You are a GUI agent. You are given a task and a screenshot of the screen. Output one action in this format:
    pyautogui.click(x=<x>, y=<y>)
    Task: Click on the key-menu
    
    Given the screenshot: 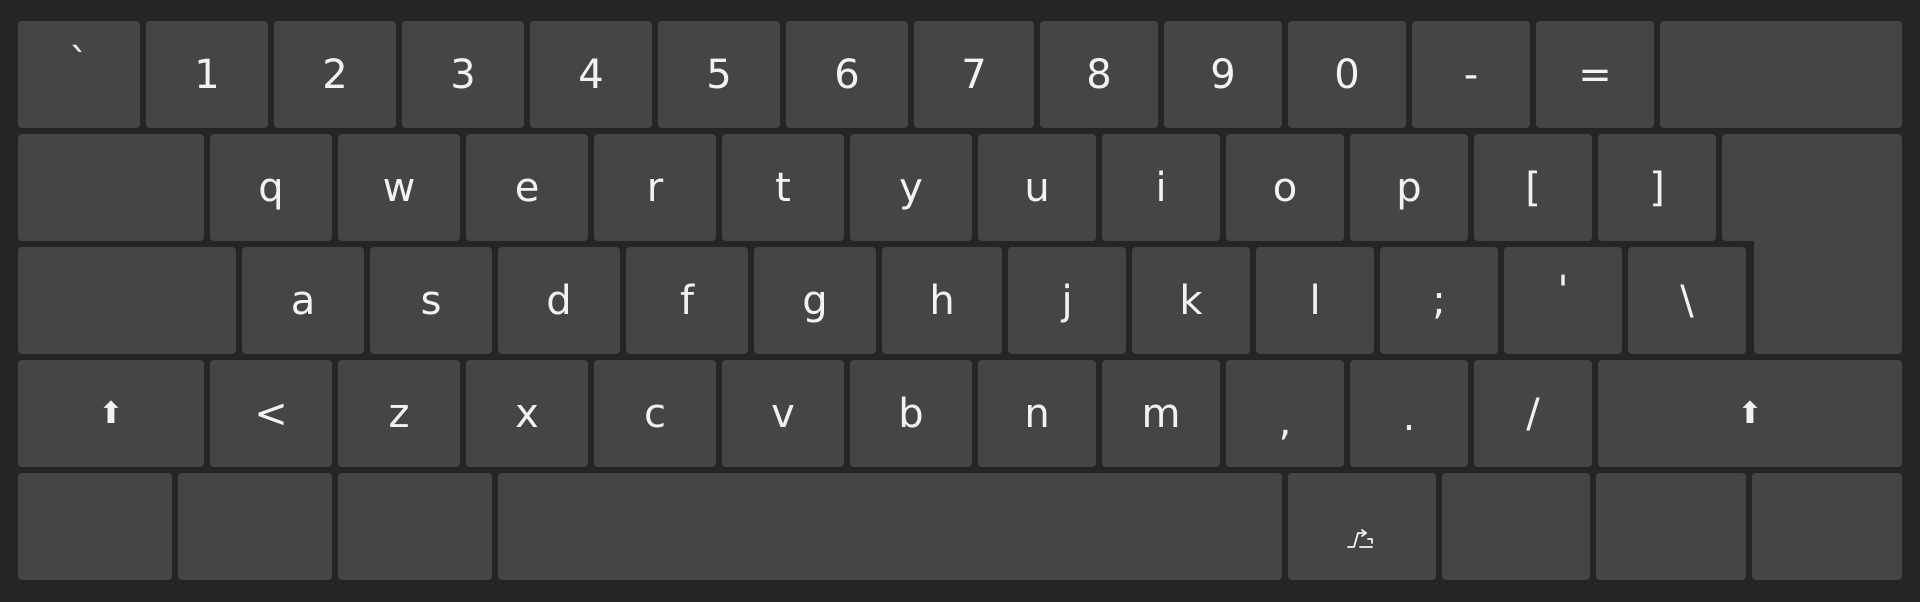 What is the action you would take?
    pyautogui.click(x=1671, y=526)
    